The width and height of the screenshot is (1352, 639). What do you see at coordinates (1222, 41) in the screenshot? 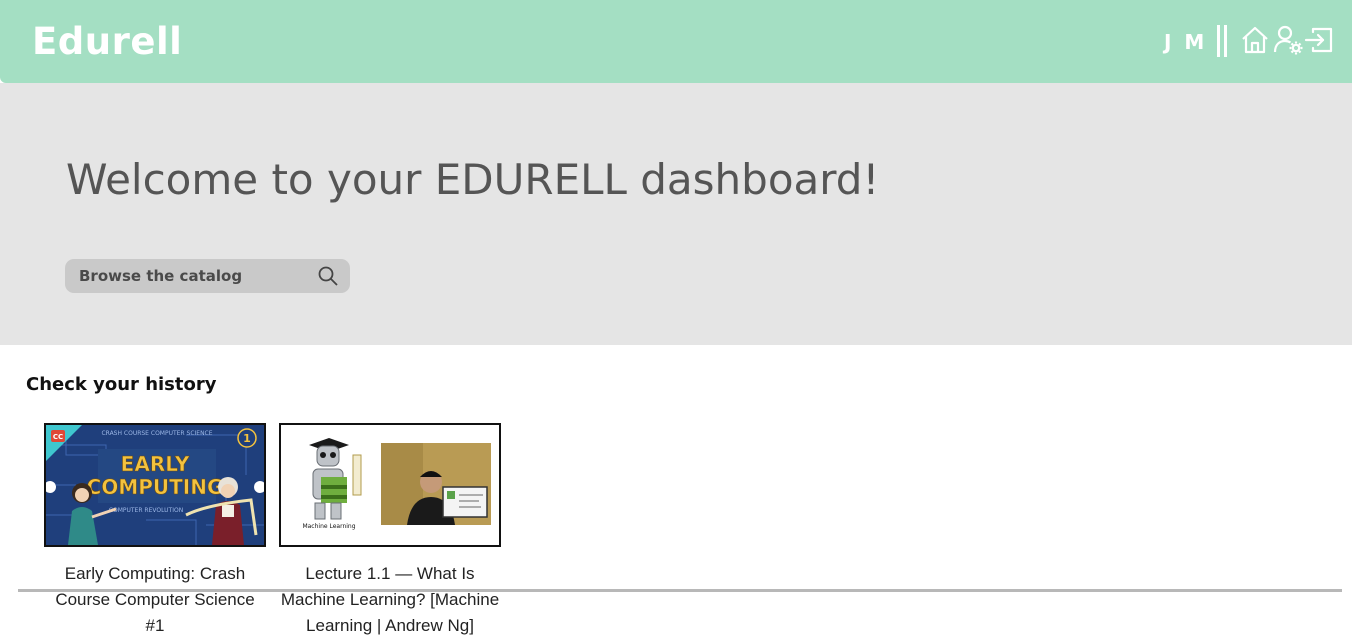
I see `divider-icon` at bounding box center [1222, 41].